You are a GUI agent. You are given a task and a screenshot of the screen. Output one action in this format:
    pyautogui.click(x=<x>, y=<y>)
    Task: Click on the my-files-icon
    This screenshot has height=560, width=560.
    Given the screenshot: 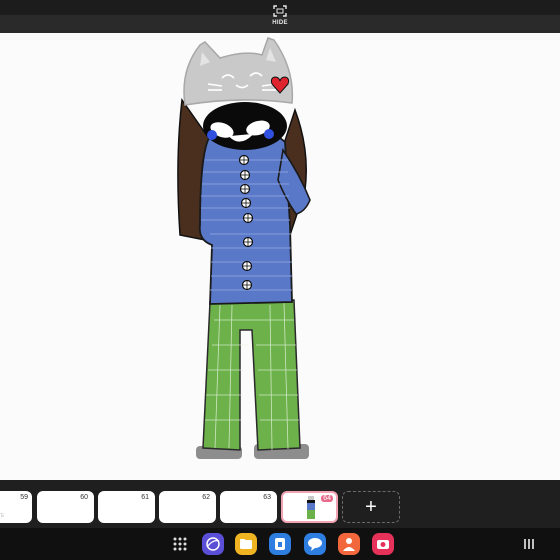 What is the action you would take?
    pyautogui.click(x=246, y=544)
    